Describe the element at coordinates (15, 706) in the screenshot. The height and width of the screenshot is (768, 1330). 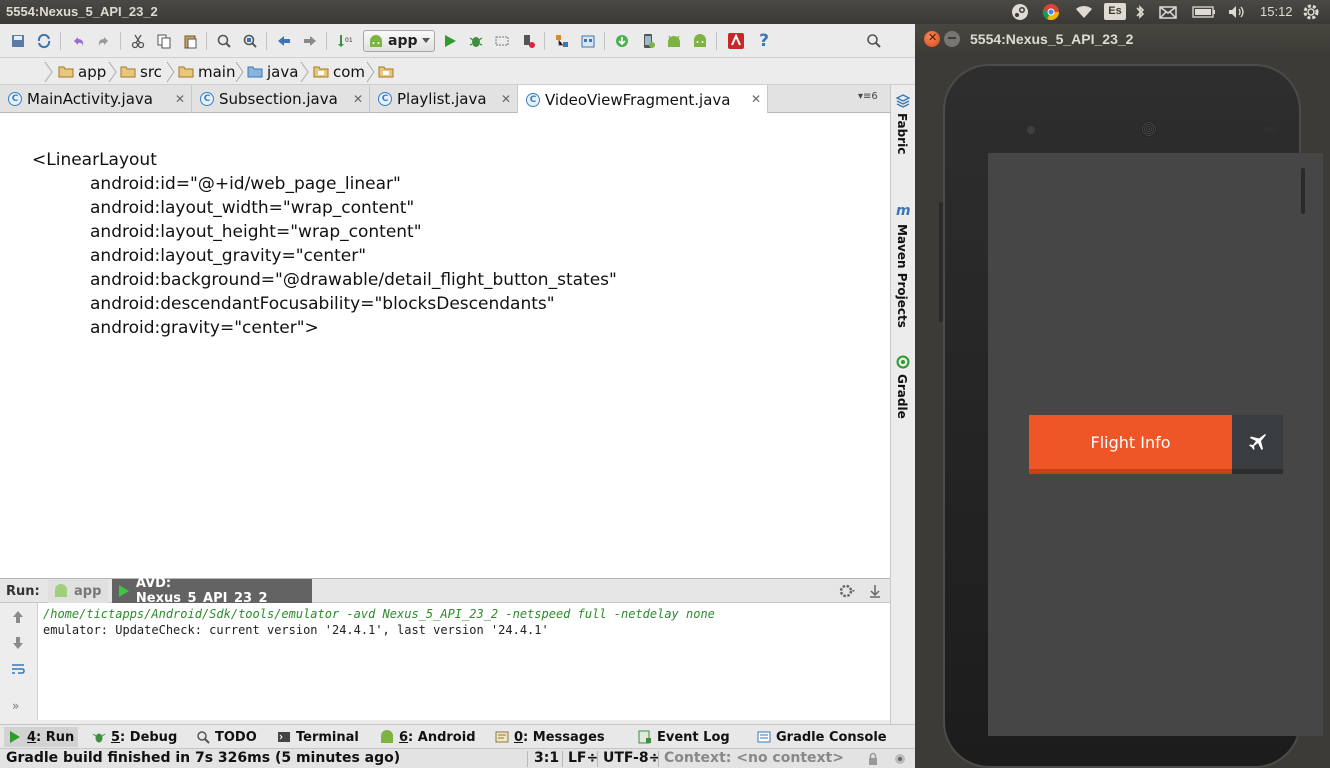
I see `more-icon: »` at that location.